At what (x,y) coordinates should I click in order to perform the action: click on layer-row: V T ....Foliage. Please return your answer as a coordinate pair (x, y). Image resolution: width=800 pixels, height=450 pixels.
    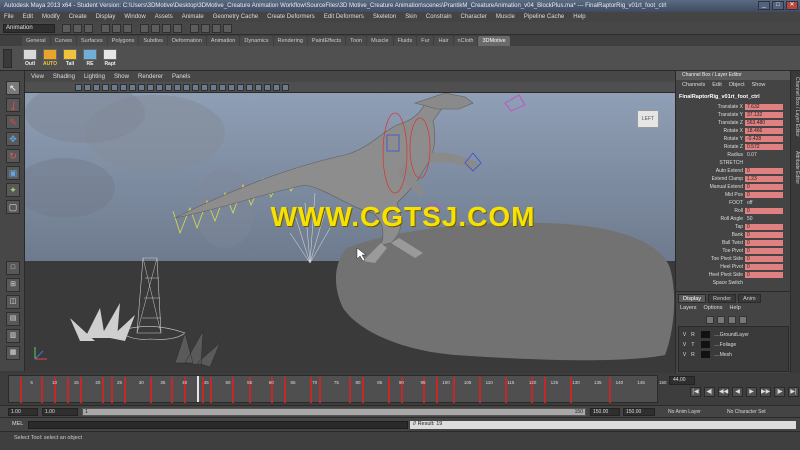
    Looking at the image, I should click on (734, 345).